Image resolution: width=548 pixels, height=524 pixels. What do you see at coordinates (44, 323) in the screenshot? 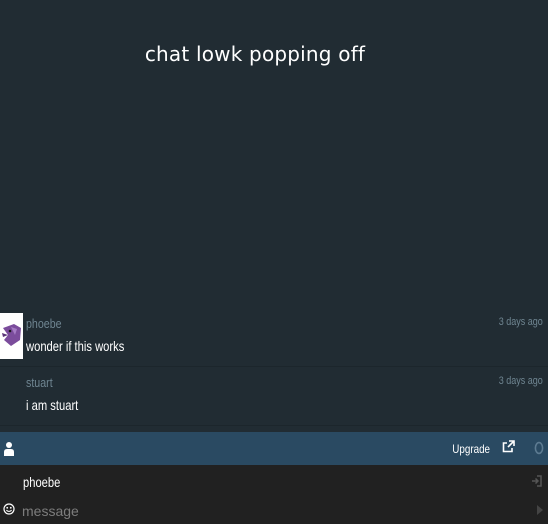
I see `message-author: phoebe` at bounding box center [44, 323].